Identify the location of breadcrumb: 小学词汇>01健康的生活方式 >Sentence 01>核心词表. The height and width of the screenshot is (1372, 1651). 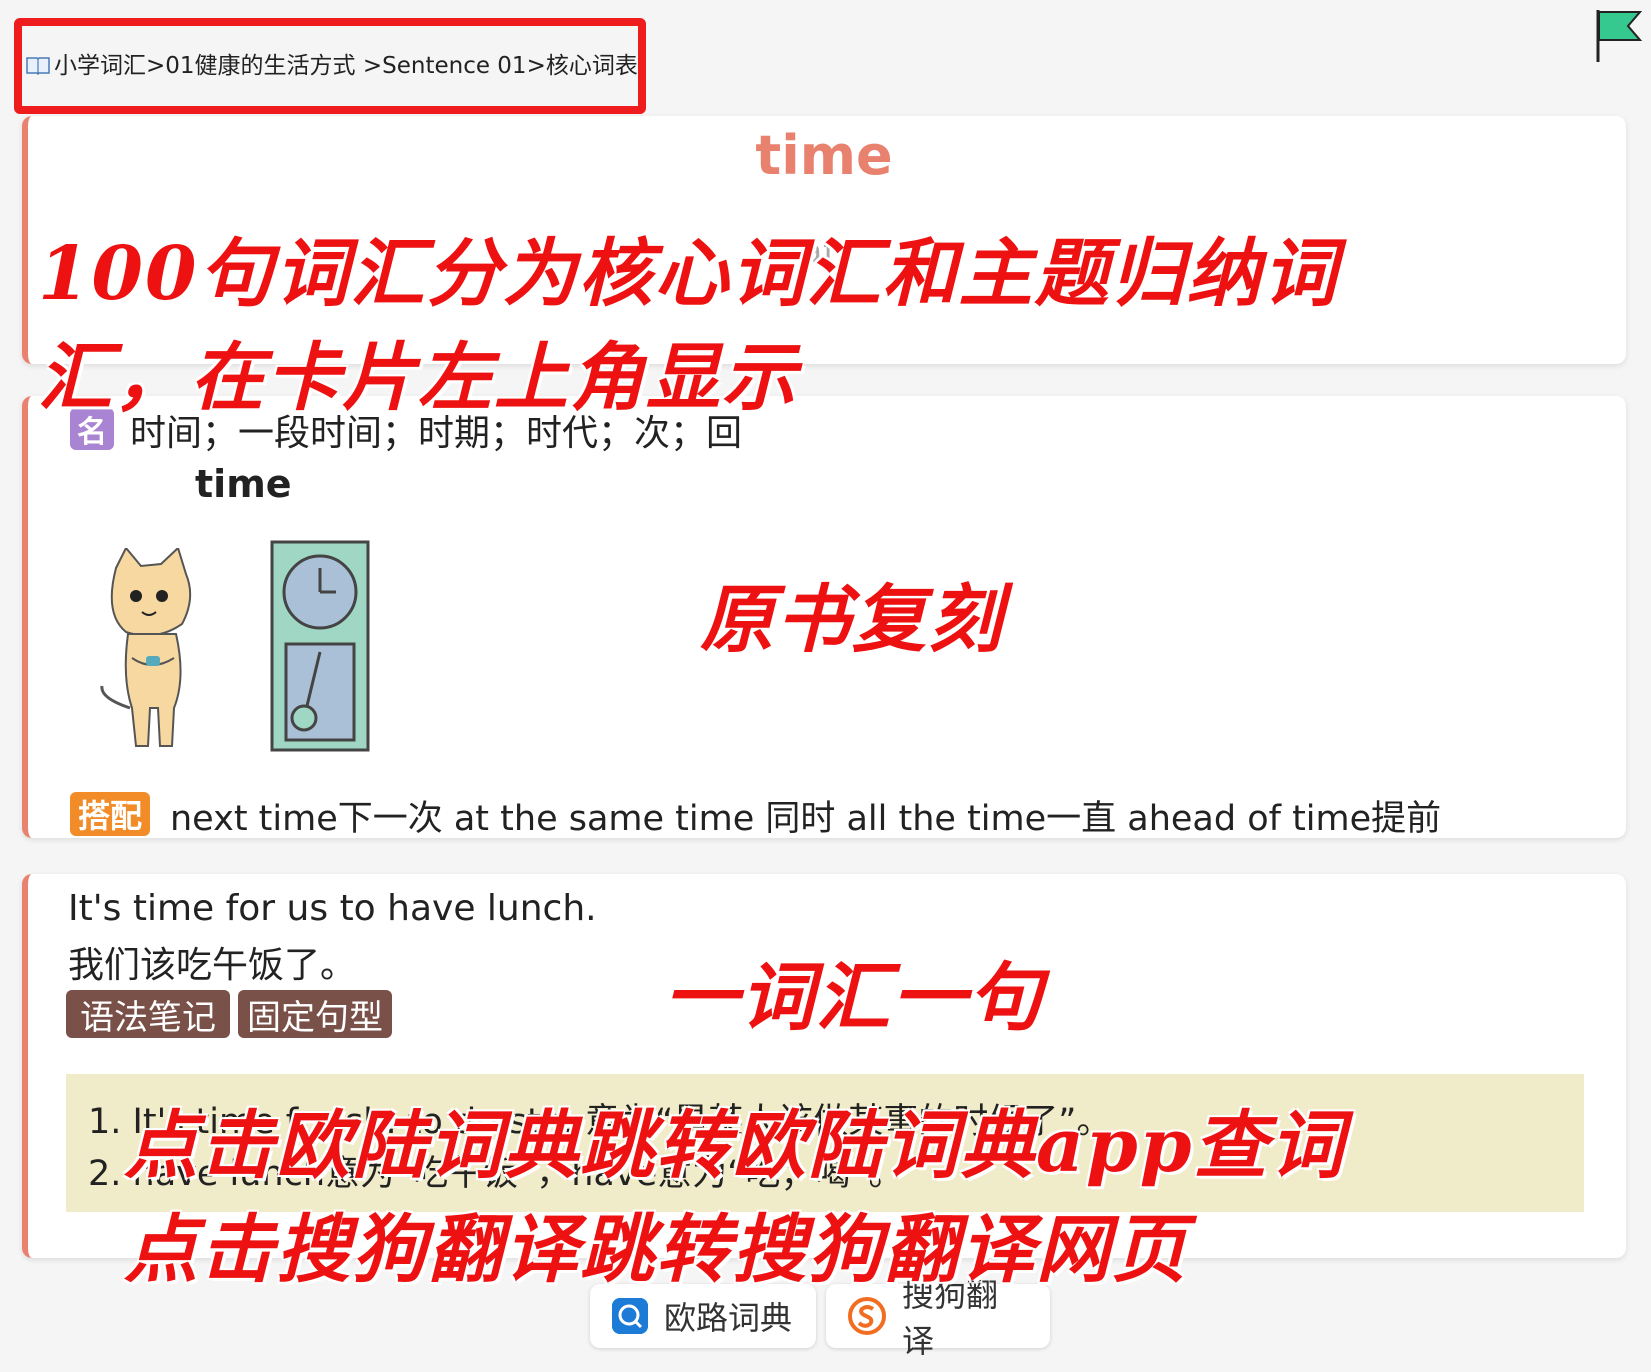
(332, 63).